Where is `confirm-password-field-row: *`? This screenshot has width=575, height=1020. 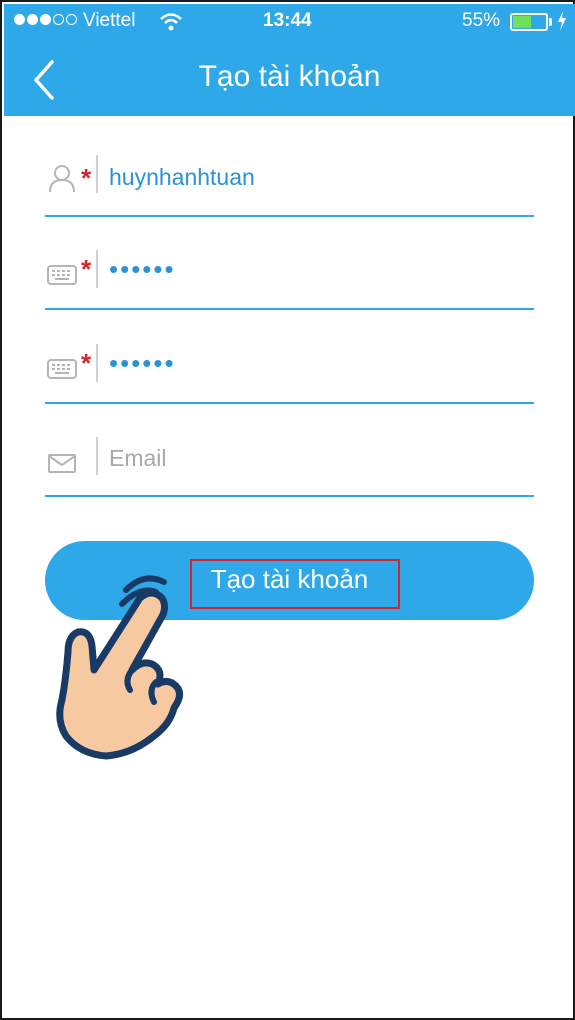
confirm-password-field-row: * is located at coordinates (289, 357).